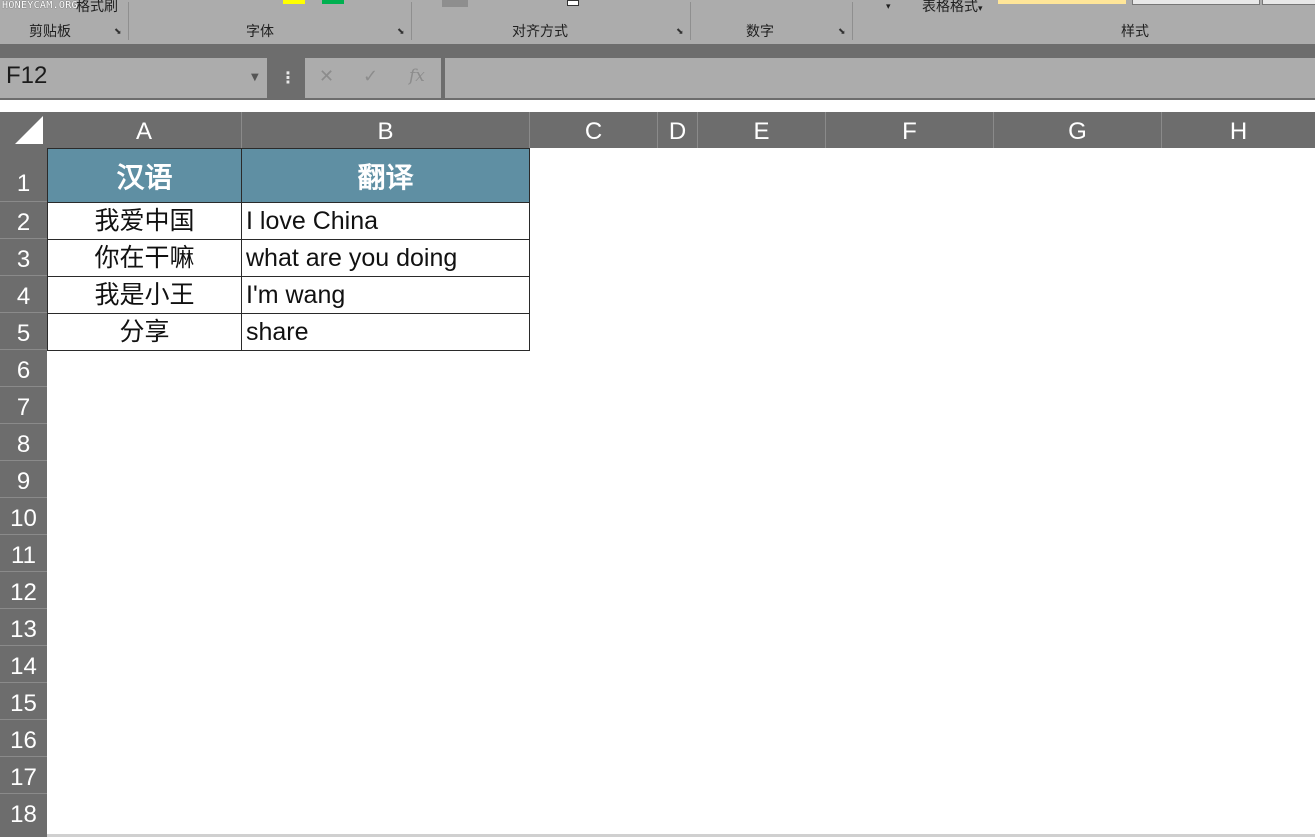 The width and height of the screenshot is (1315, 837). What do you see at coordinates (1078, 130) in the screenshot?
I see `column-header-g: G` at bounding box center [1078, 130].